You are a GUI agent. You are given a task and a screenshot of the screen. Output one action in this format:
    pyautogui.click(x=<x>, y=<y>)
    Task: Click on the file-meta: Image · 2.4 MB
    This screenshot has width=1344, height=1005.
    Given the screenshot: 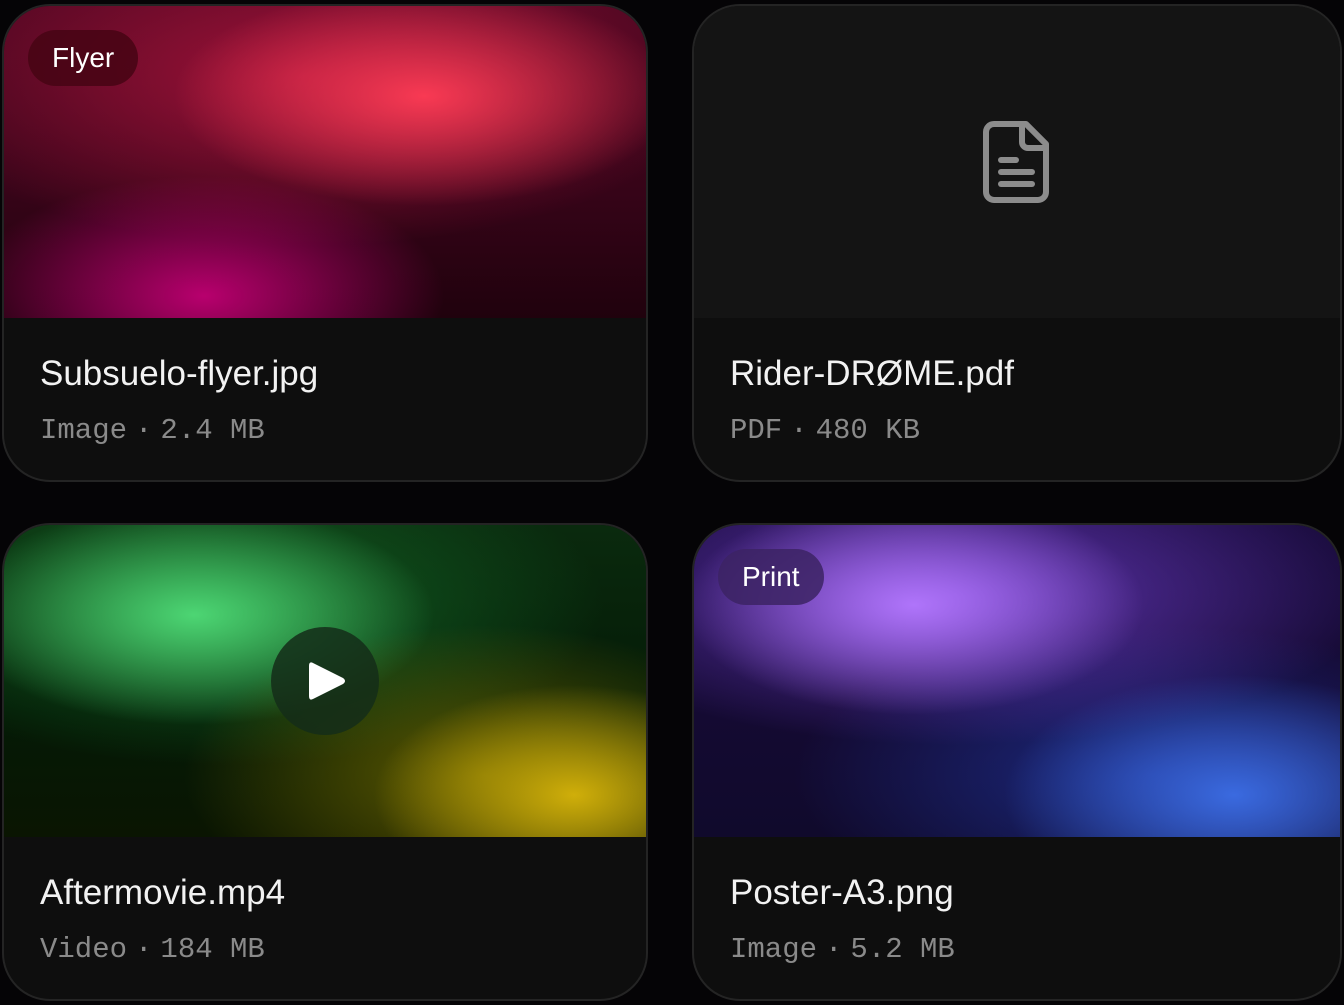 What is the action you would take?
    pyautogui.click(x=152, y=430)
    